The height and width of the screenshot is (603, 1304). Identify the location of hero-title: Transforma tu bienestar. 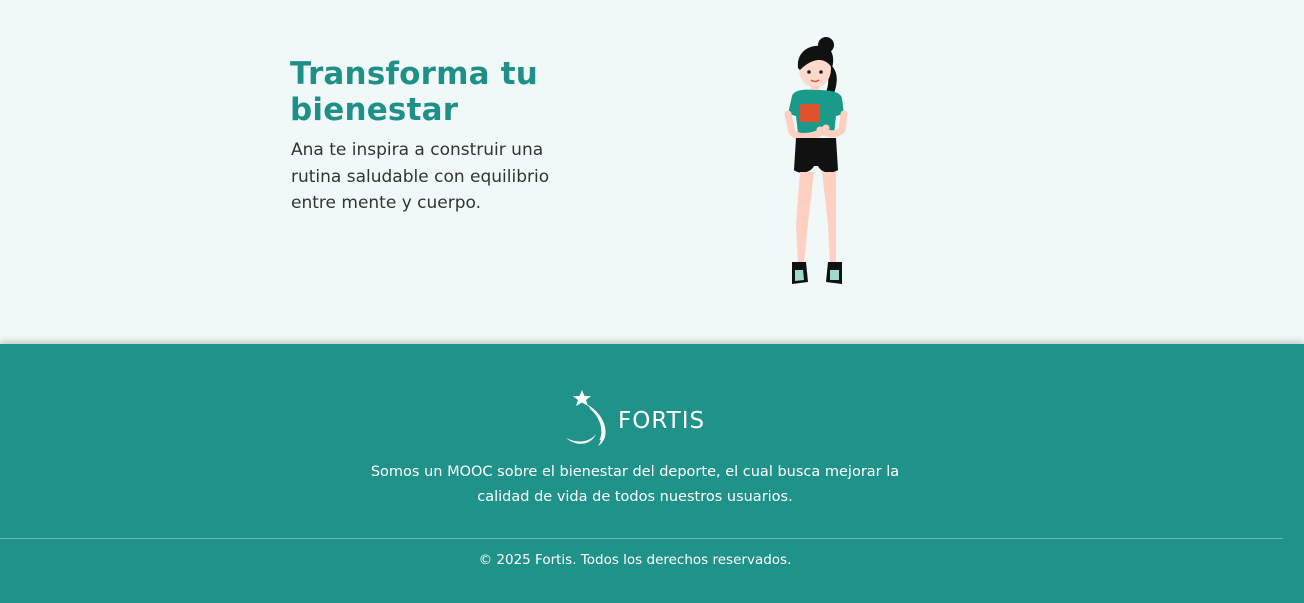
(414, 92).